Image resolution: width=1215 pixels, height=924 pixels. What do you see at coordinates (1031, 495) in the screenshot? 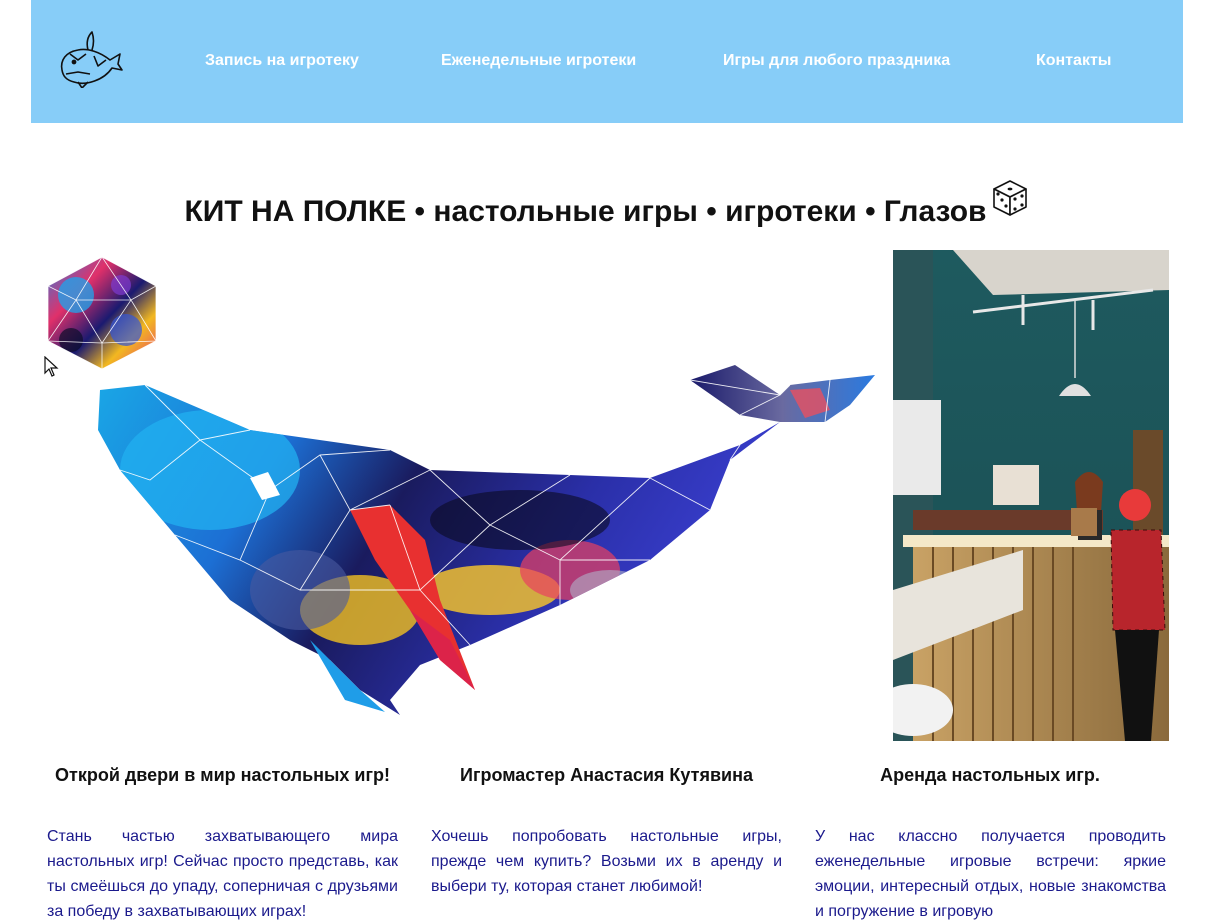
I see `cafe-interior-photo` at bounding box center [1031, 495].